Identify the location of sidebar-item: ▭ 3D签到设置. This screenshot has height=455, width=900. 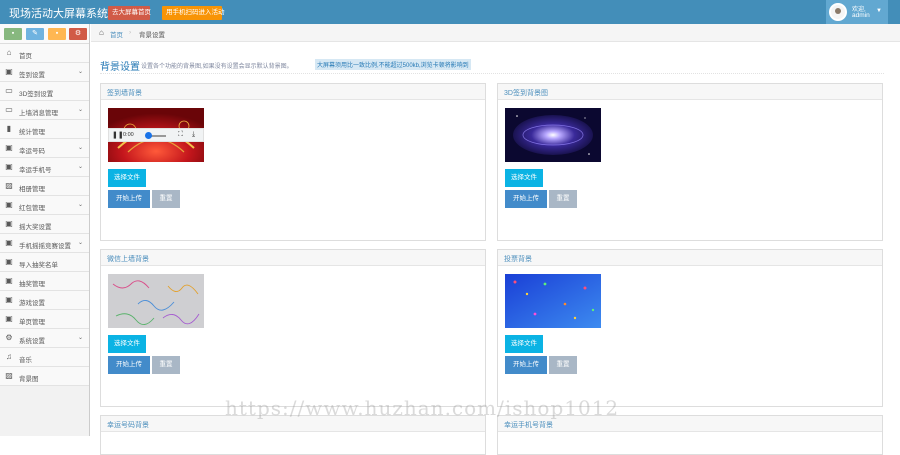
(44, 91).